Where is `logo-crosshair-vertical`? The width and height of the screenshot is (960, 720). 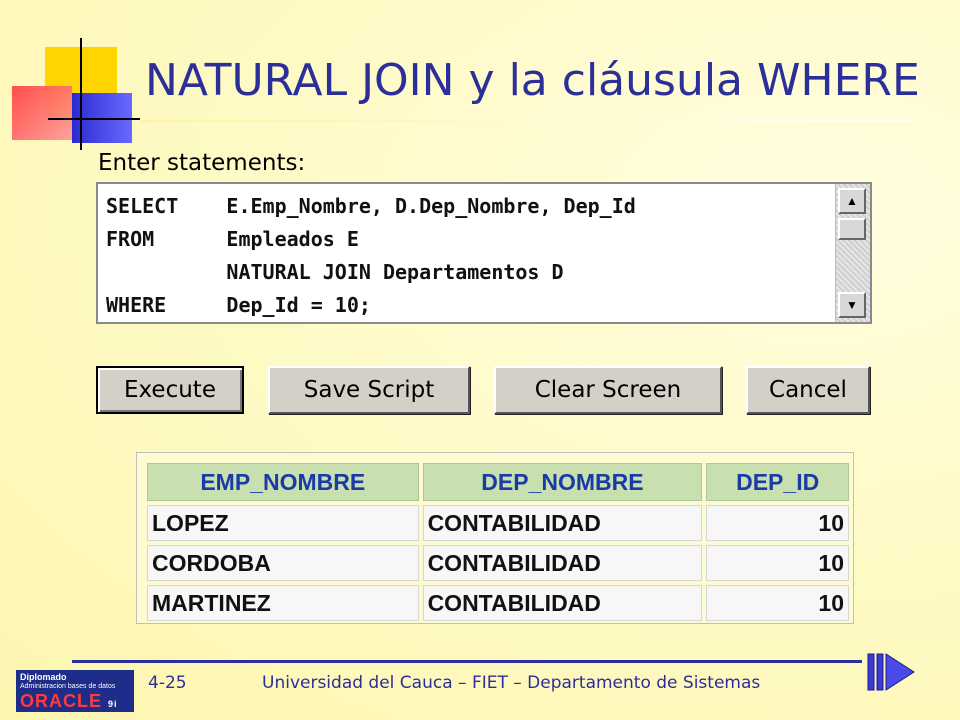 logo-crosshair-vertical is located at coordinates (81, 94).